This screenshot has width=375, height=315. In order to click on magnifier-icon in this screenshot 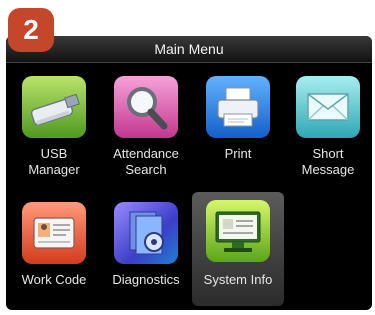, I will do `click(146, 107)`.